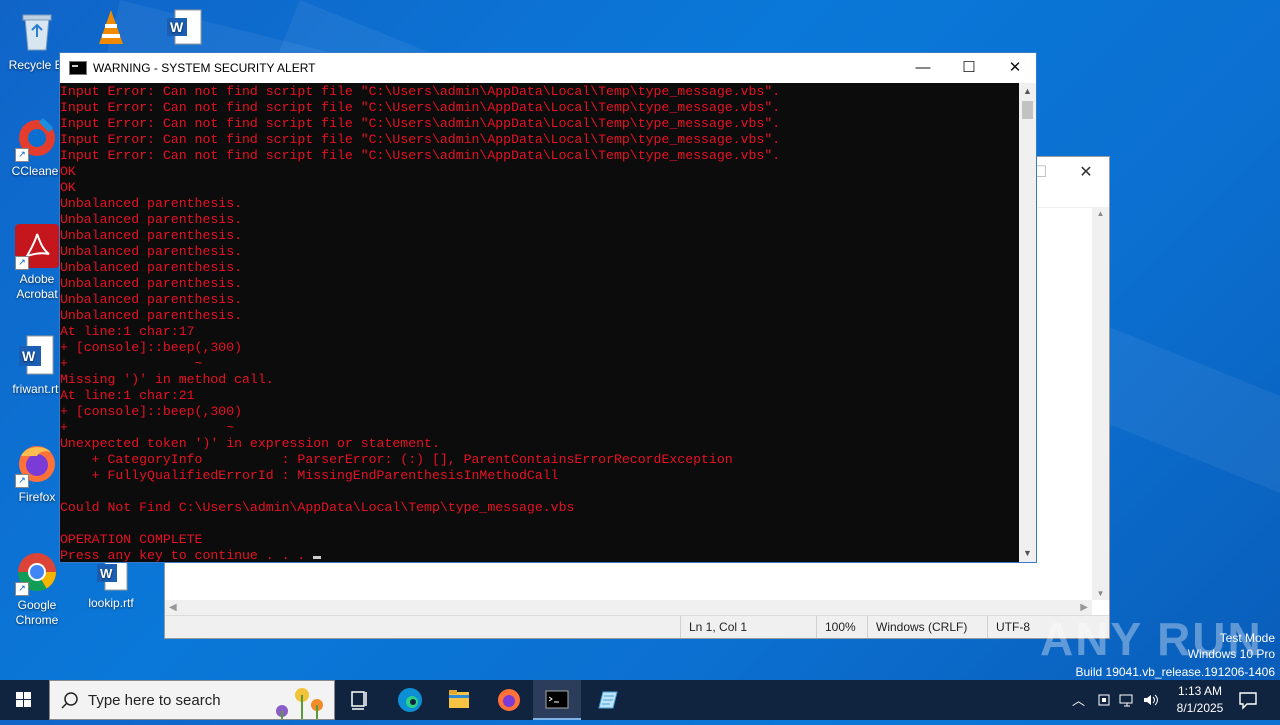  Describe the element at coordinates (147, 427) in the screenshot. I see `console-line: + ~` at that location.